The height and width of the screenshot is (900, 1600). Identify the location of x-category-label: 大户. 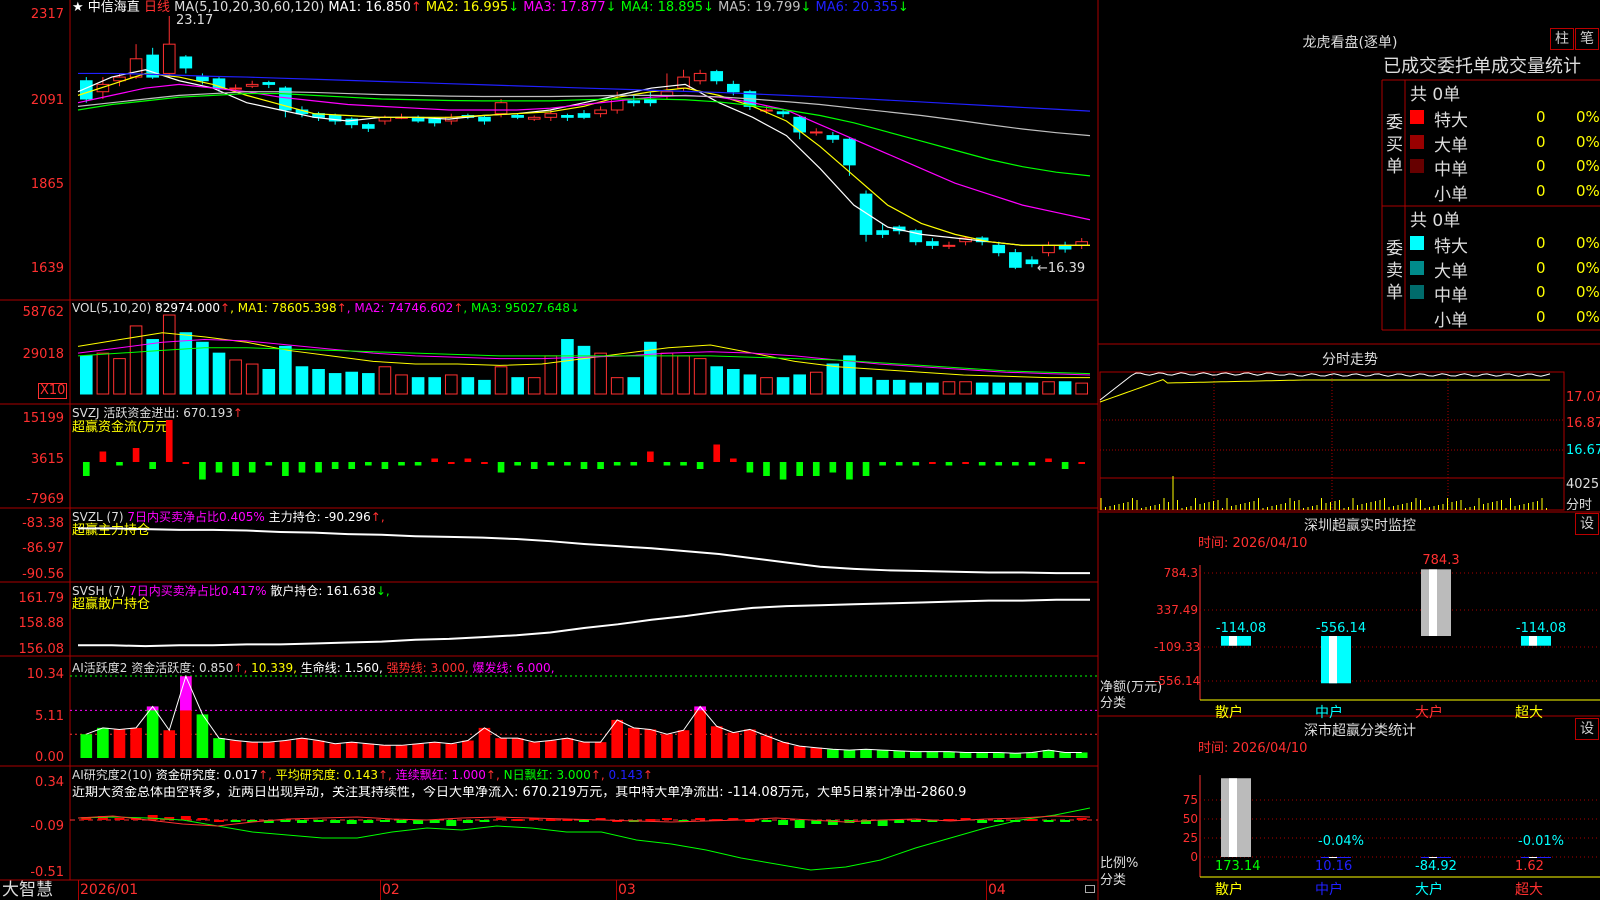
(1429, 890).